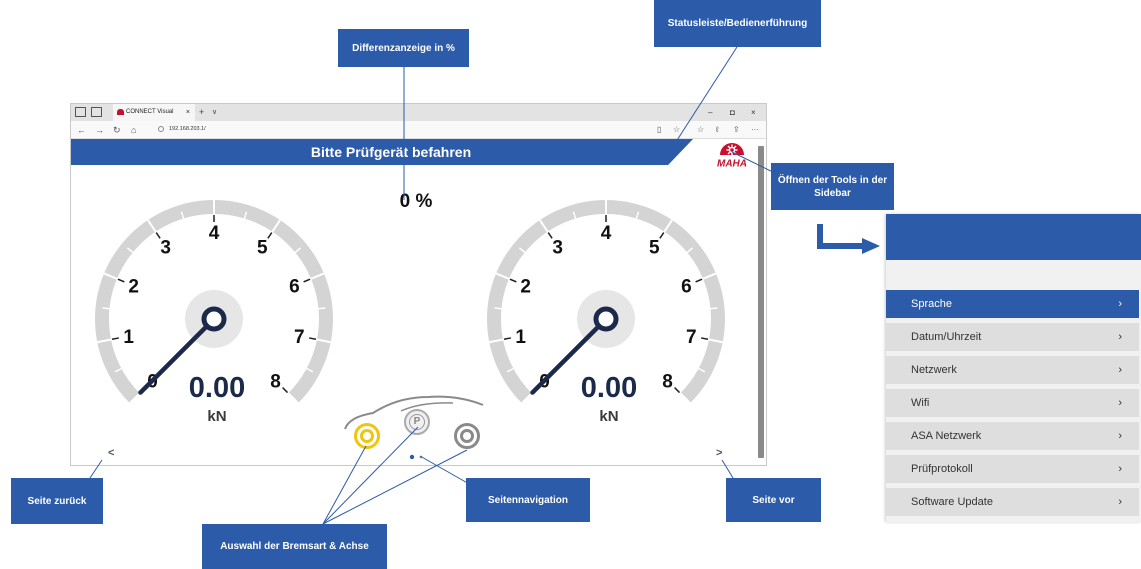 The image size is (1141, 569). I want to click on callout-brake-select: Auswahl der Bremsart & Achse, so click(294, 546).